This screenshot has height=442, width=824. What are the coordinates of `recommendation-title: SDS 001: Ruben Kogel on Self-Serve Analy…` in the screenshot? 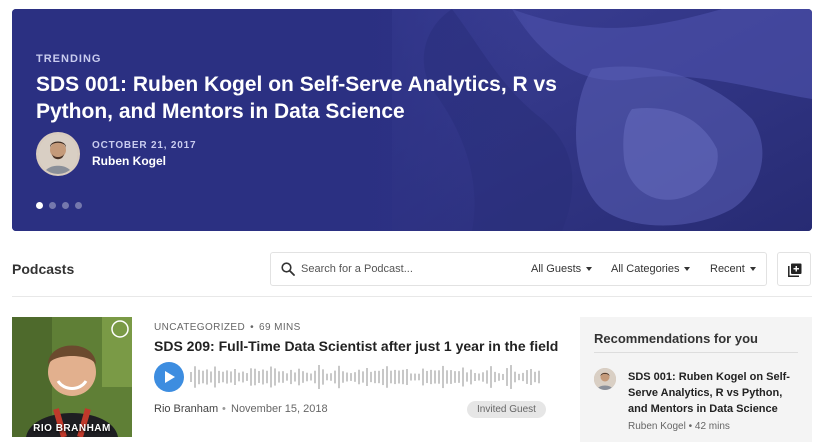 It's located at (716, 393).